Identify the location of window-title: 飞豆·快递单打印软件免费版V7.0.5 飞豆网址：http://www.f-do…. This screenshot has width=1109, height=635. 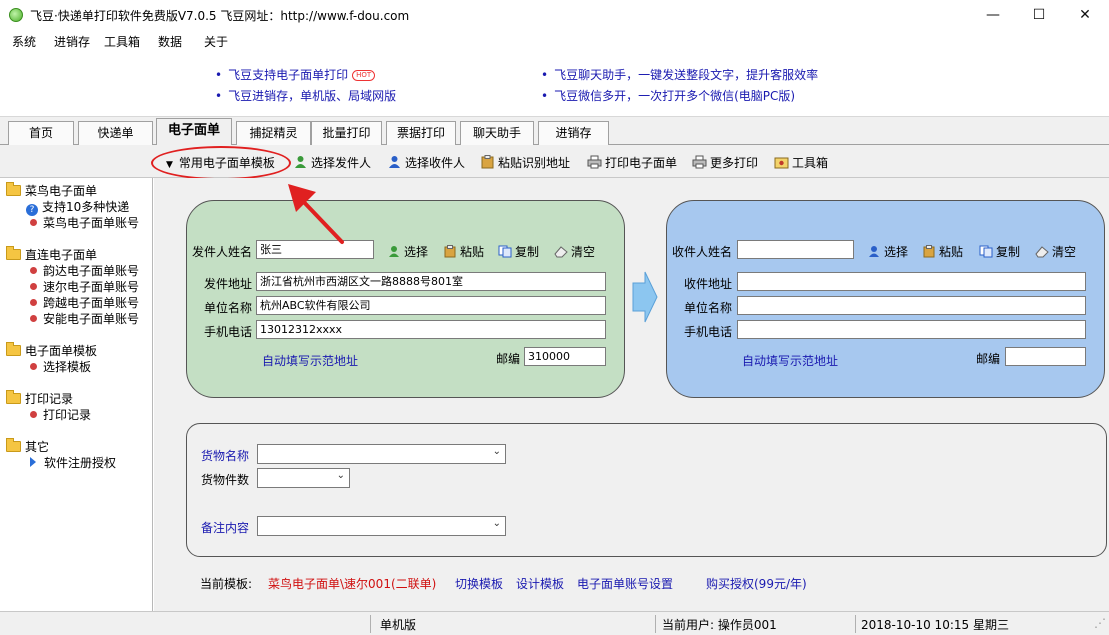
(220, 16).